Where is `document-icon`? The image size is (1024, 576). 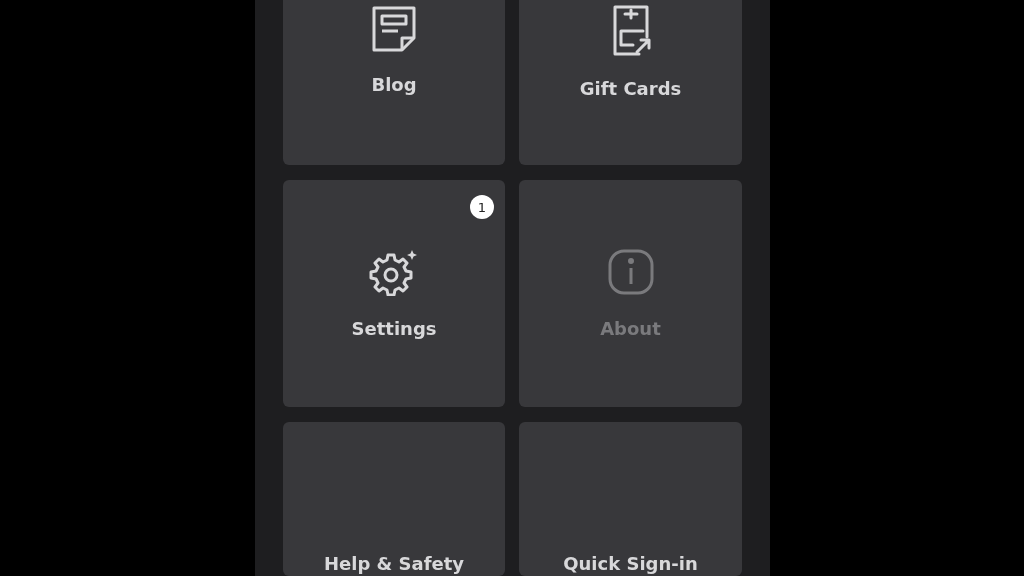
document-icon is located at coordinates (394, 29).